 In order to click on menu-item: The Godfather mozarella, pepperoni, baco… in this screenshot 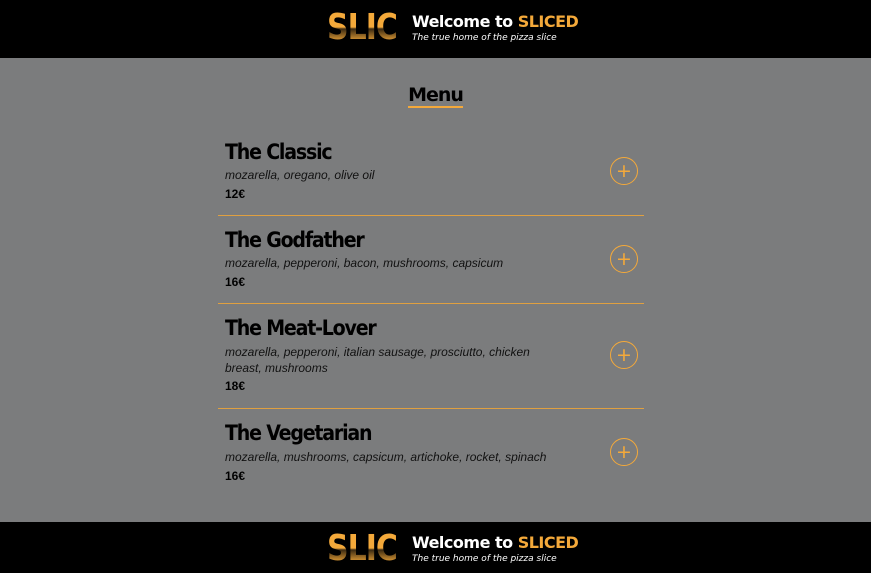, I will do `click(431, 260)`.